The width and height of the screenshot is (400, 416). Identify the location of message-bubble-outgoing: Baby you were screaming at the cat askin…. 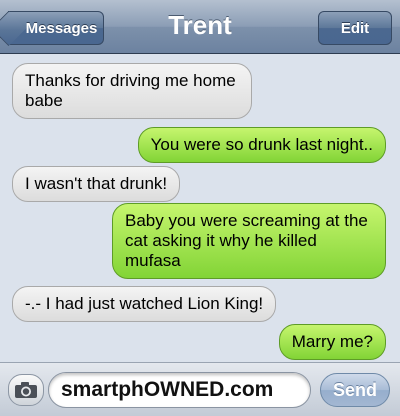
(249, 241).